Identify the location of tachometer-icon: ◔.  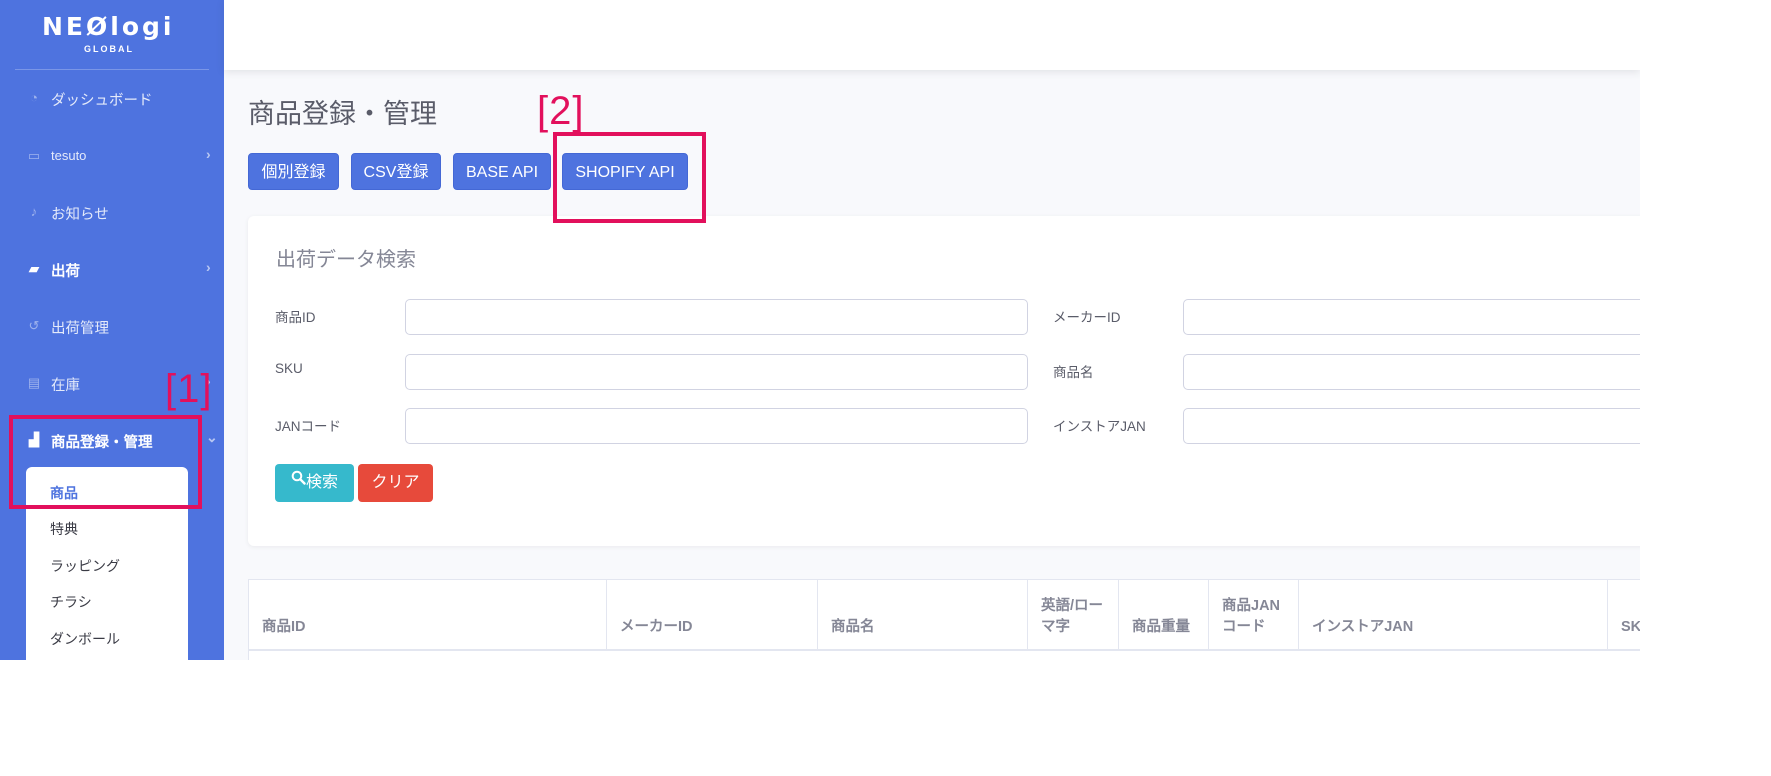
(34, 97).